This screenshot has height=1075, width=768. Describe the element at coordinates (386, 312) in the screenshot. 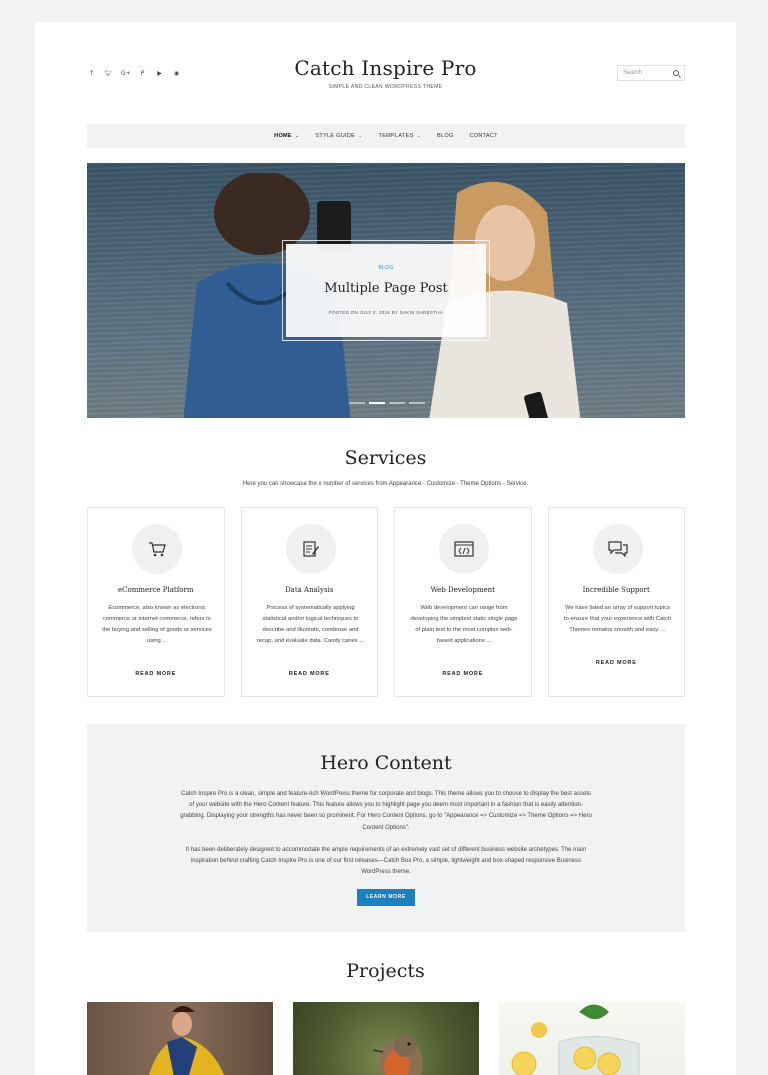

I see `slide-meta: POSTED ON JULY 2, 2018 BY SAKIN SHRESTHA` at that location.